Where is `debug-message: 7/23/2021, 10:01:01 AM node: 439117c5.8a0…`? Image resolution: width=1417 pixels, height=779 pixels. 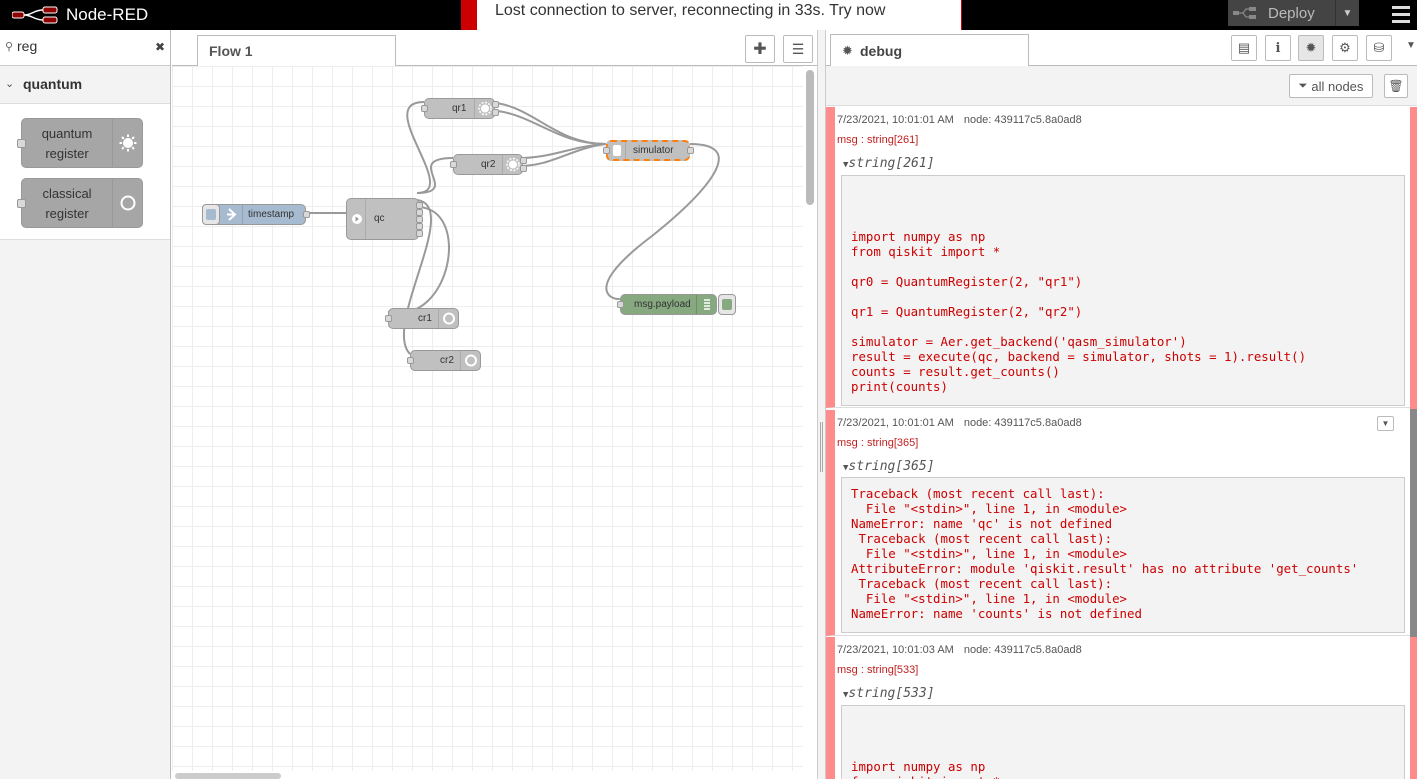
debug-message: 7/23/2021, 10:01:01 AM node: 439117c5.8a0… is located at coordinates (1118, 523).